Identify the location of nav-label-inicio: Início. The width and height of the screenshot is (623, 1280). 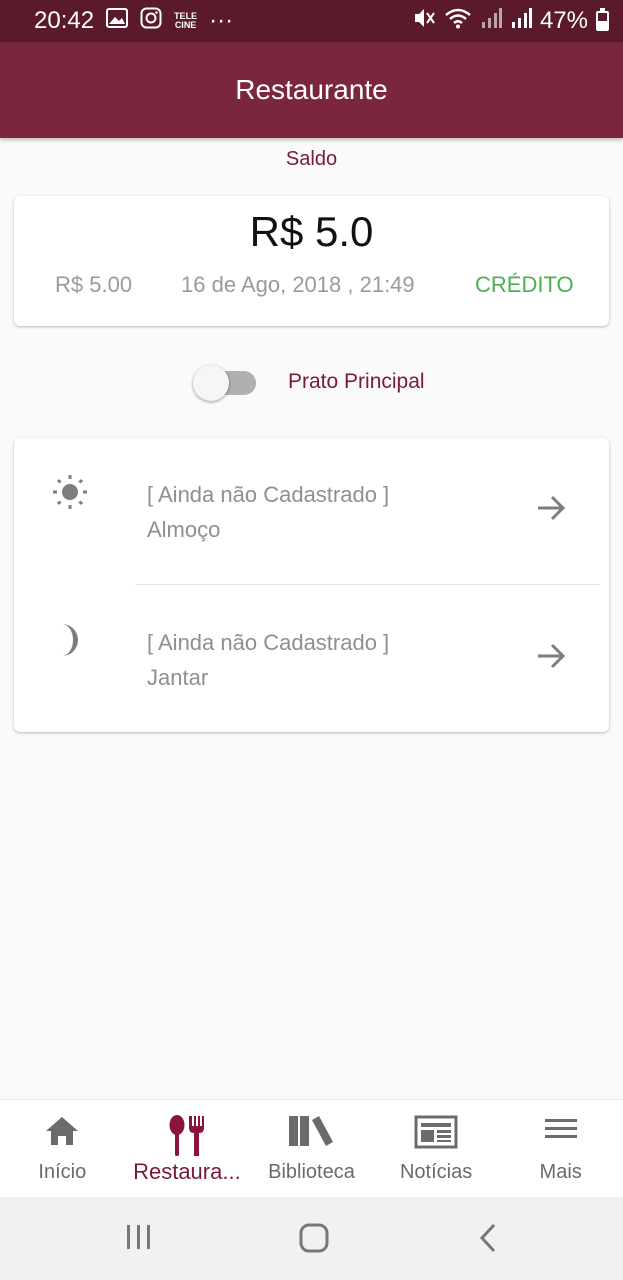
(62, 1172).